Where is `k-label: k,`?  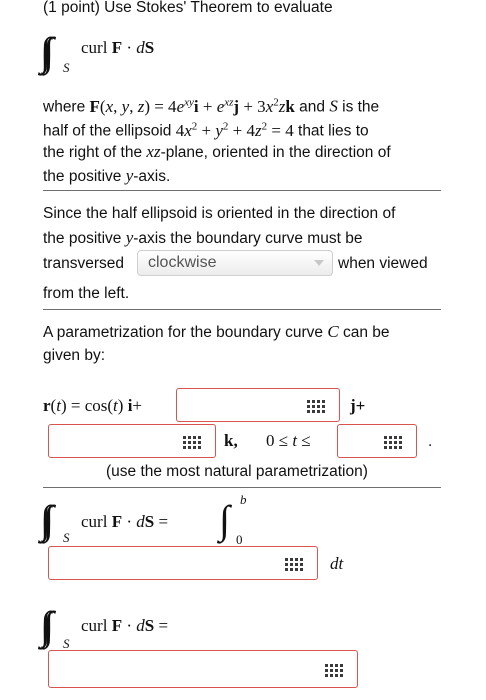
k-label: k, is located at coordinates (231, 440).